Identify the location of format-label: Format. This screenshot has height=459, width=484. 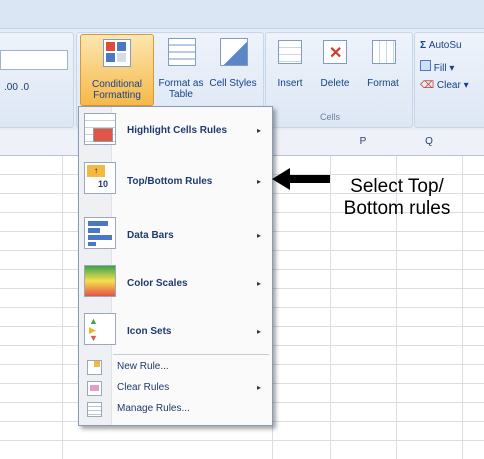
(383, 83).